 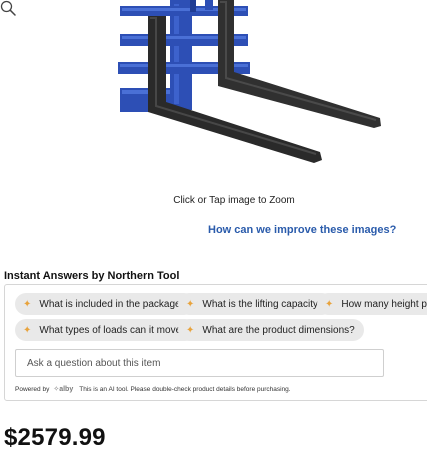 What do you see at coordinates (8, 8) in the screenshot?
I see `zoom-icon` at bounding box center [8, 8].